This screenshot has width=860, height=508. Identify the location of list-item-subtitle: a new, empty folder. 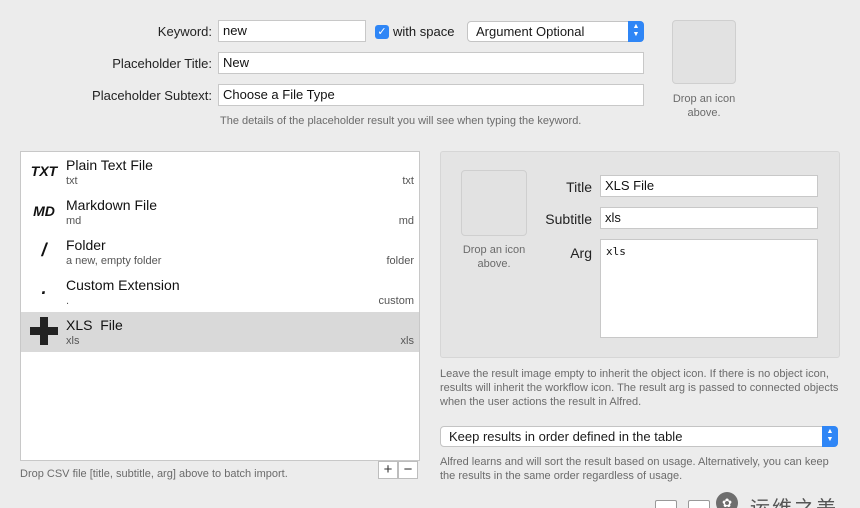
(114, 261).